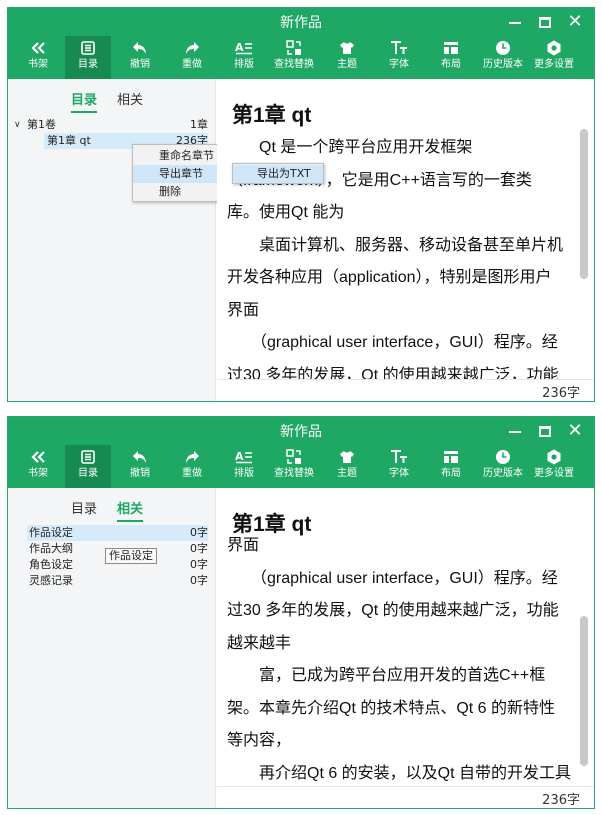  Describe the element at coordinates (554, 47) in the screenshot. I see `gear-icon` at that location.